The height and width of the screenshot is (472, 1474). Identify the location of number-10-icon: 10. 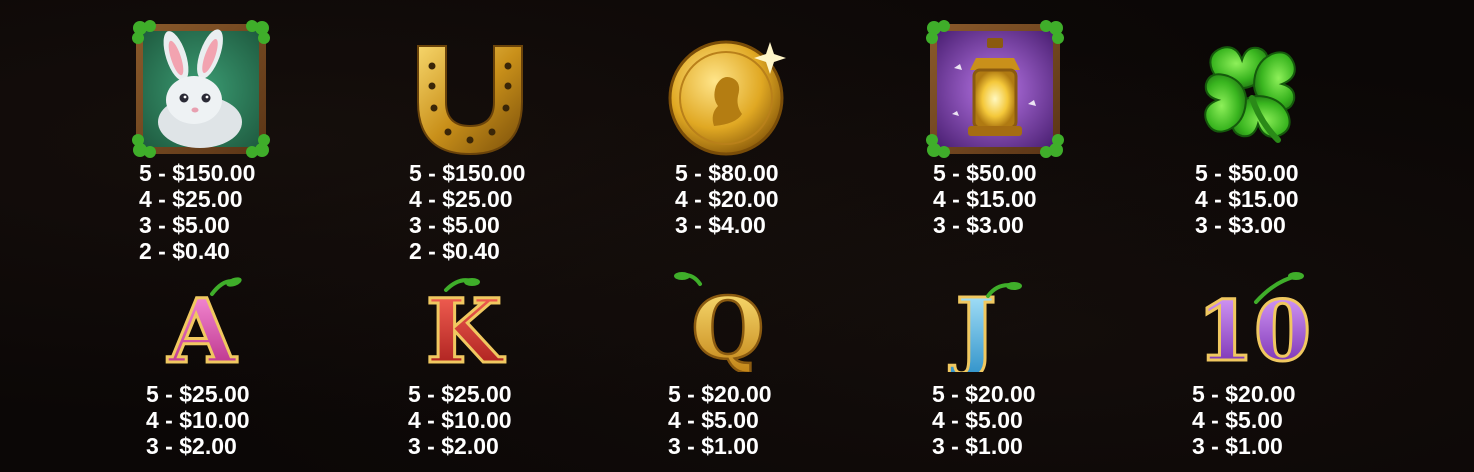
(1254, 322).